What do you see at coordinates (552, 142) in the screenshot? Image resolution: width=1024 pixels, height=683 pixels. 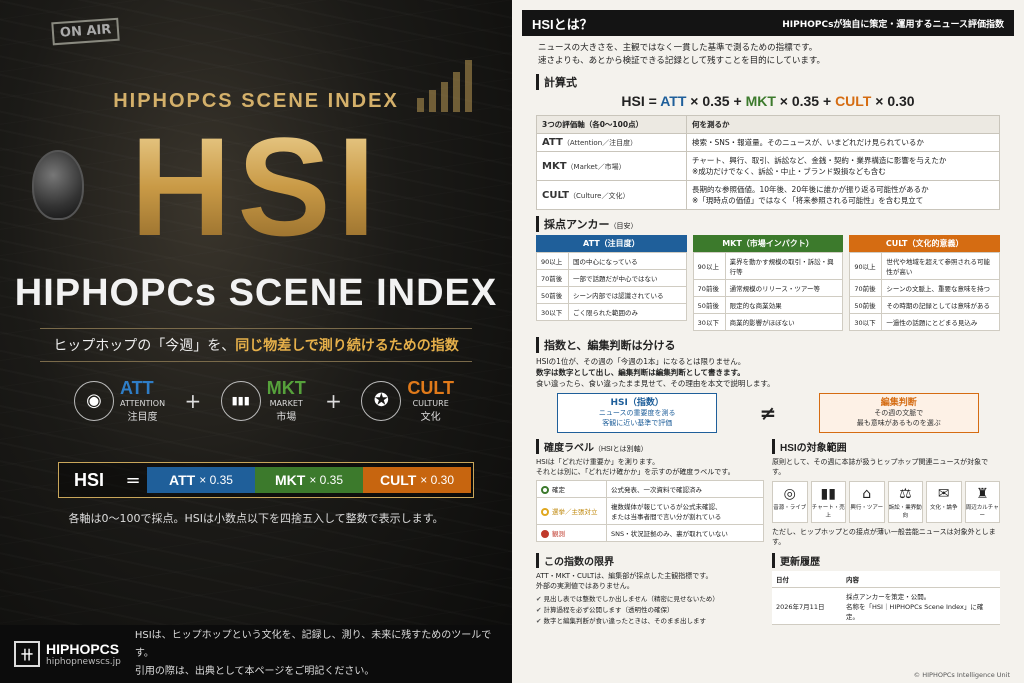 I see `calc-row-code: ATT` at bounding box center [552, 142].